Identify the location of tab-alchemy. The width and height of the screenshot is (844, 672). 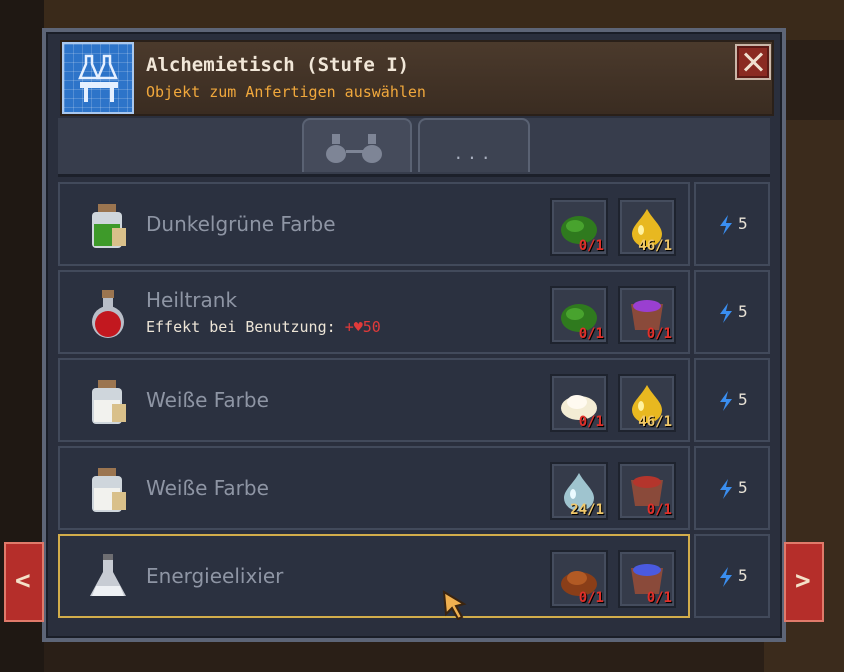
(357, 145).